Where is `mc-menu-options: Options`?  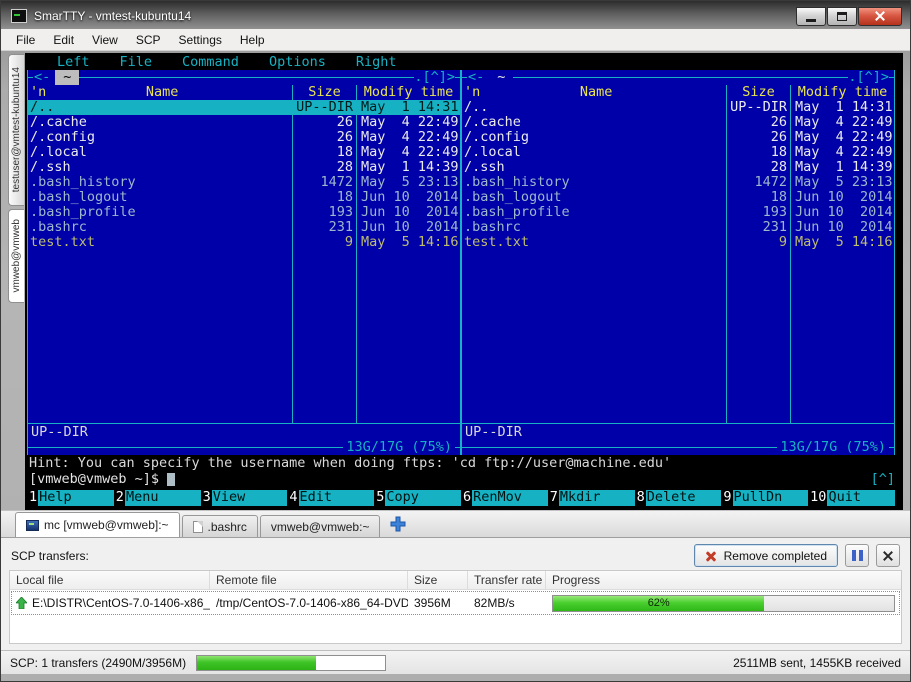
mc-menu-options: Options is located at coordinates (297, 62).